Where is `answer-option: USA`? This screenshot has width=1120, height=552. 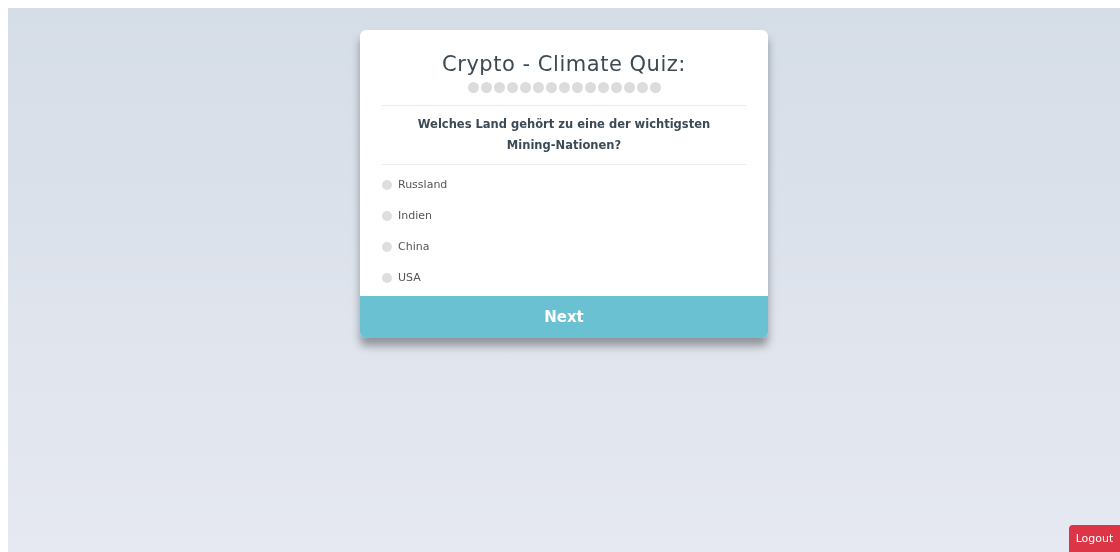 answer-option: USA is located at coordinates (564, 278).